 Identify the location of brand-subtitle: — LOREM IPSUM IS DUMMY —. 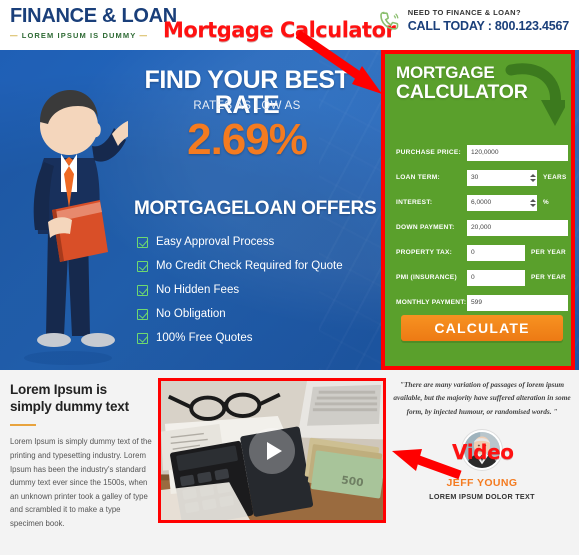
(93, 35).